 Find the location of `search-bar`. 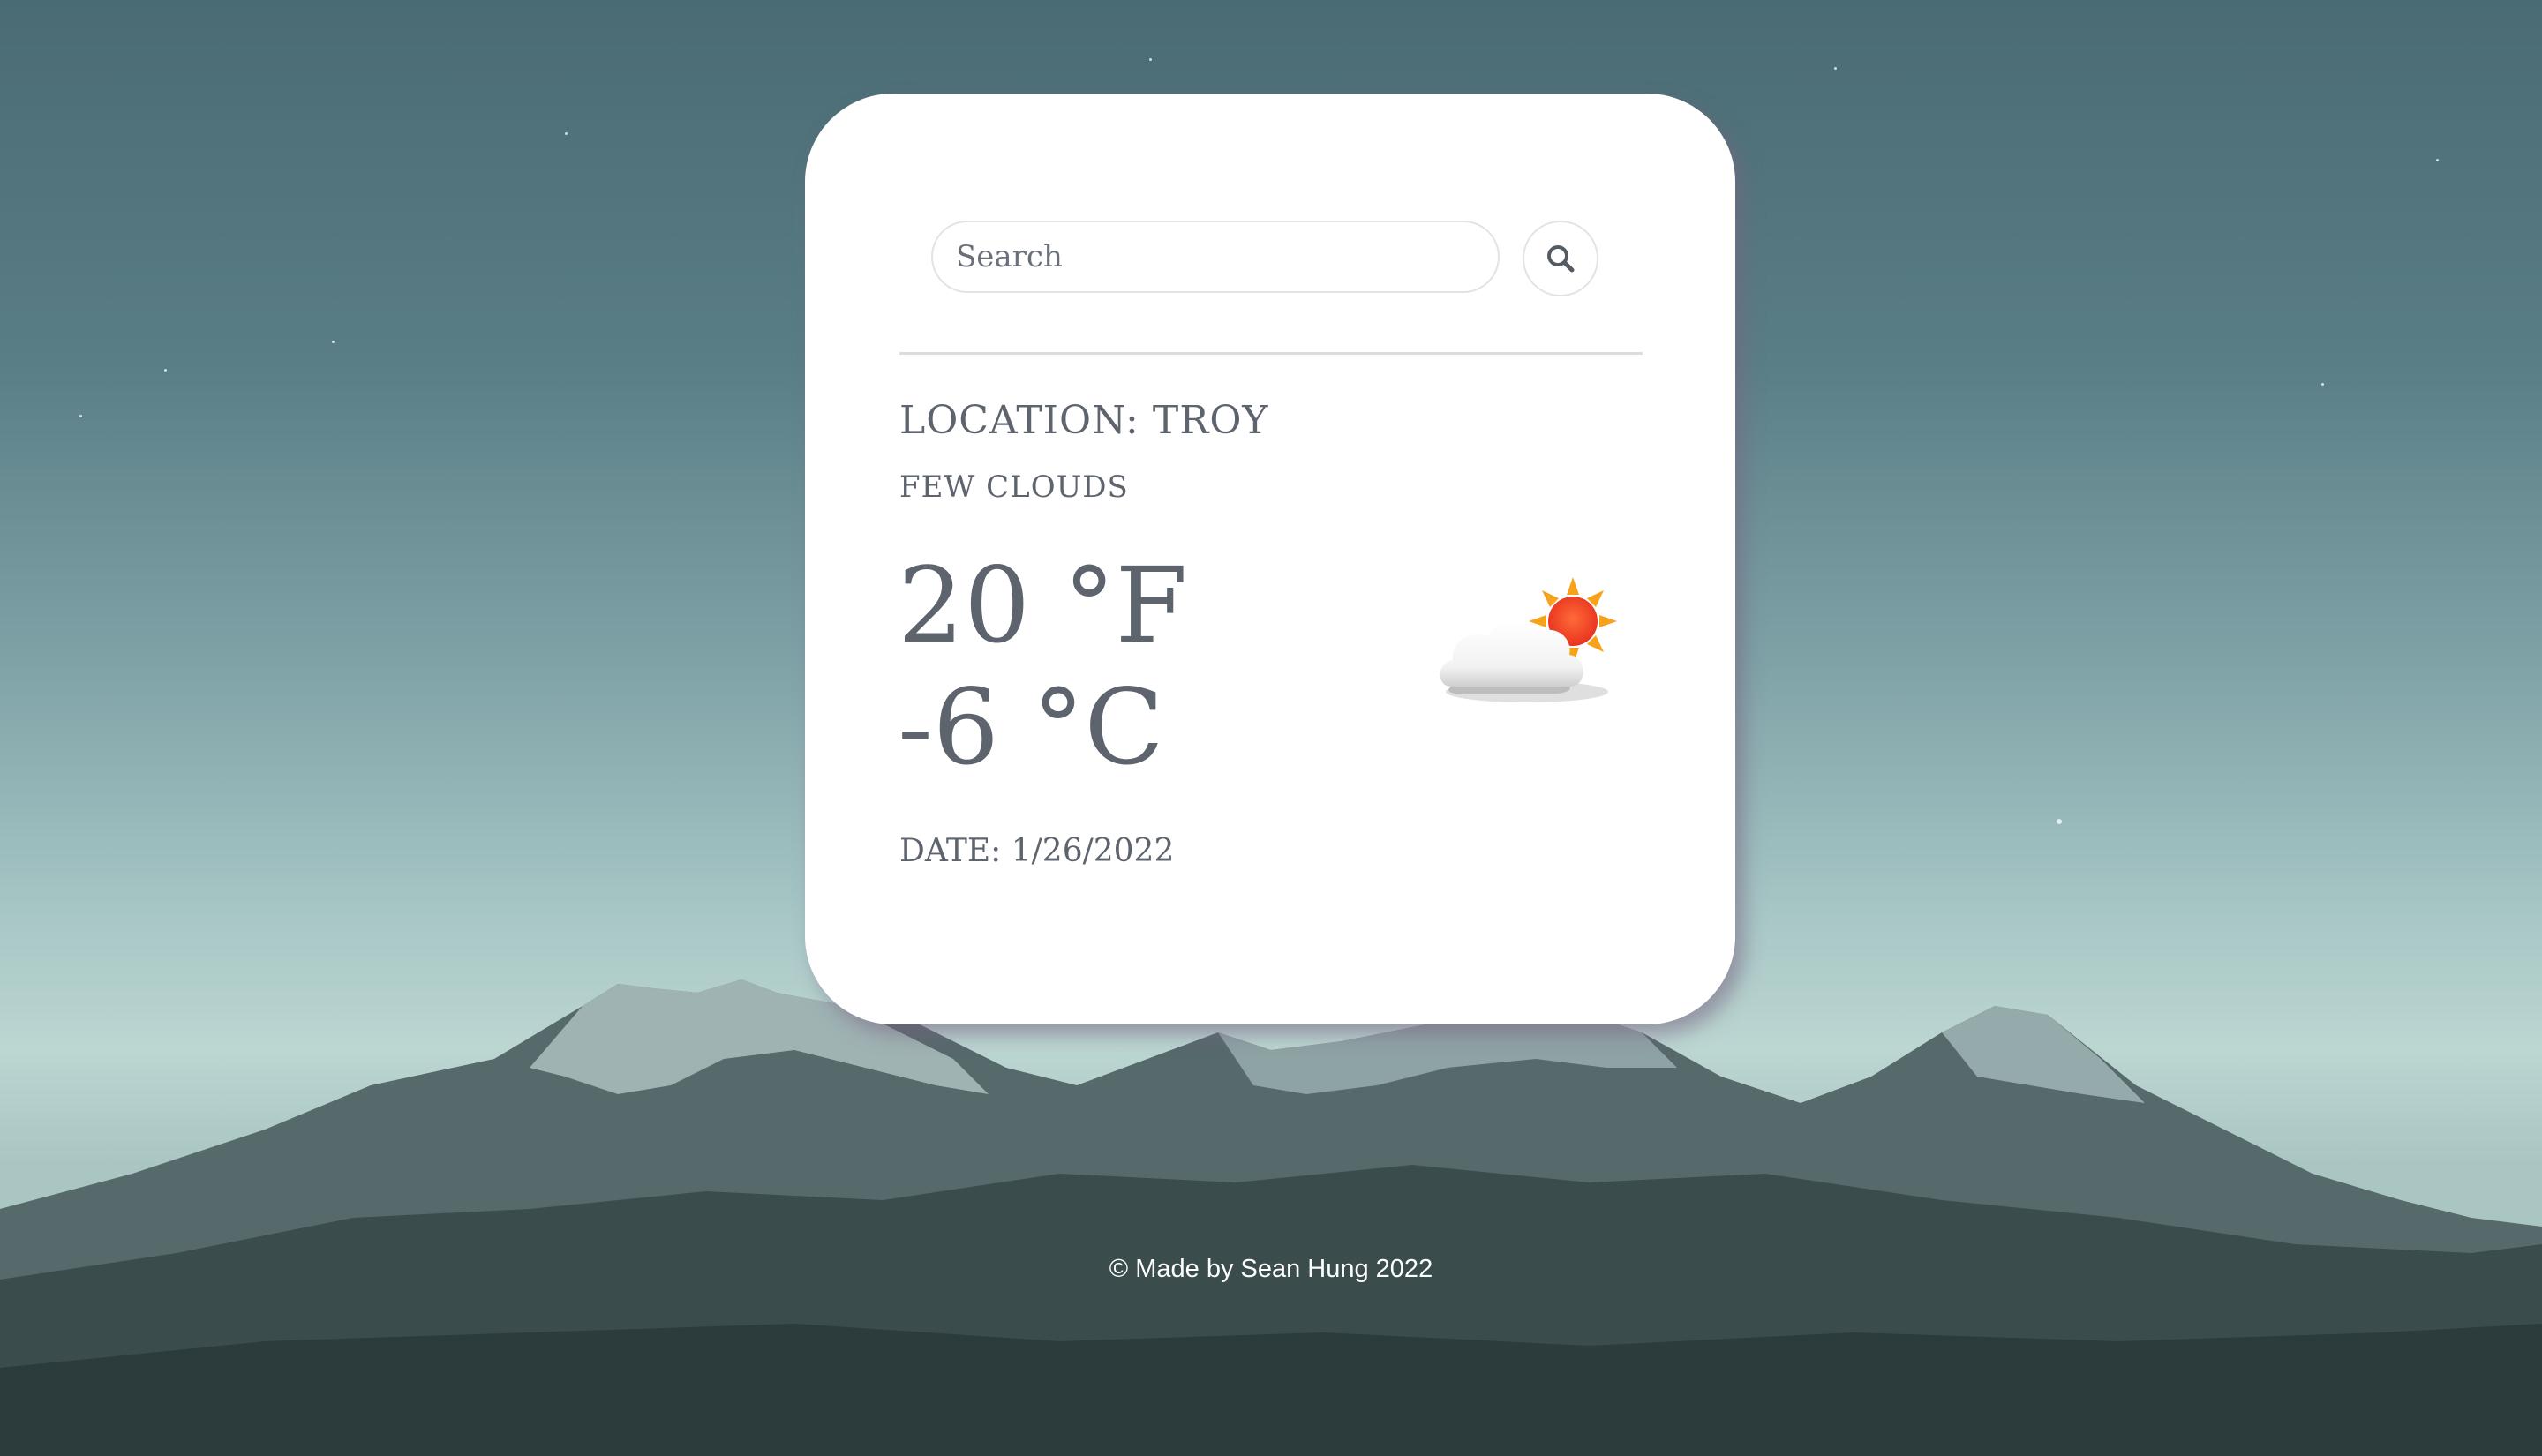

search-bar is located at coordinates (1264, 258).